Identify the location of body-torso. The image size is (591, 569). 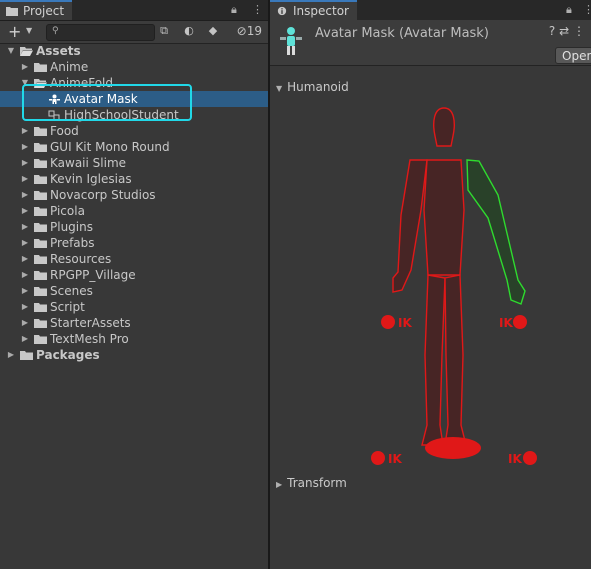
(444, 217).